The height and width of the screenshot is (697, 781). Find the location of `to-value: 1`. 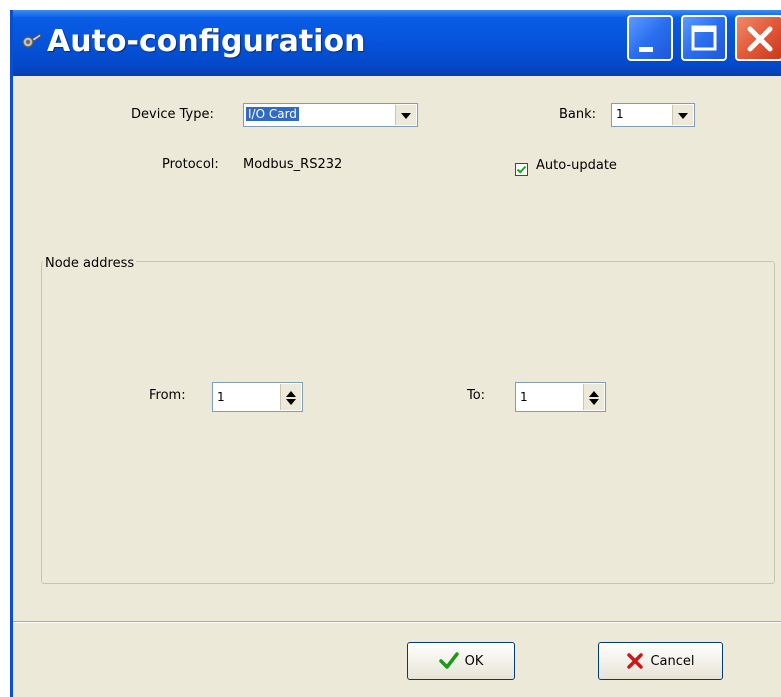

to-value: 1 is located at coordinates (524, 397).